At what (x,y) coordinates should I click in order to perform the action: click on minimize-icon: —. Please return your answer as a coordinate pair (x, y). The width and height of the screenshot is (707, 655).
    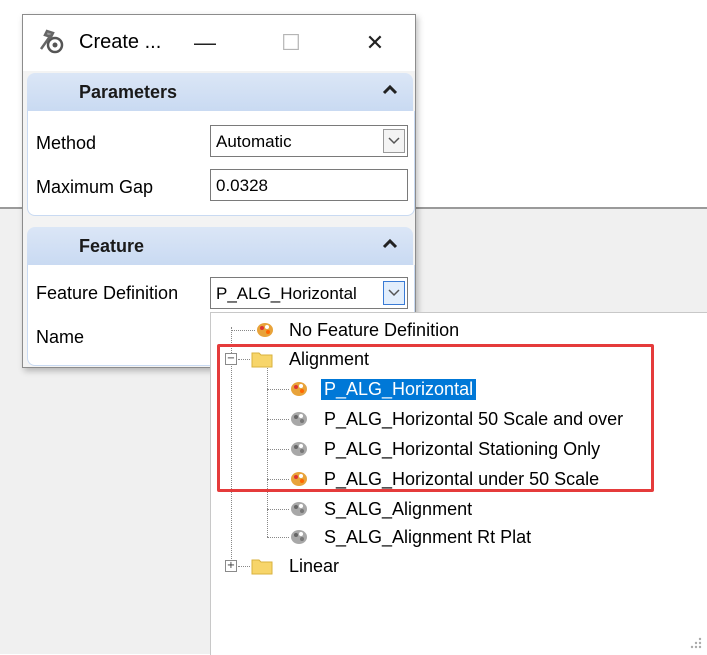
    Looking at the image, I should click on (205, 42).